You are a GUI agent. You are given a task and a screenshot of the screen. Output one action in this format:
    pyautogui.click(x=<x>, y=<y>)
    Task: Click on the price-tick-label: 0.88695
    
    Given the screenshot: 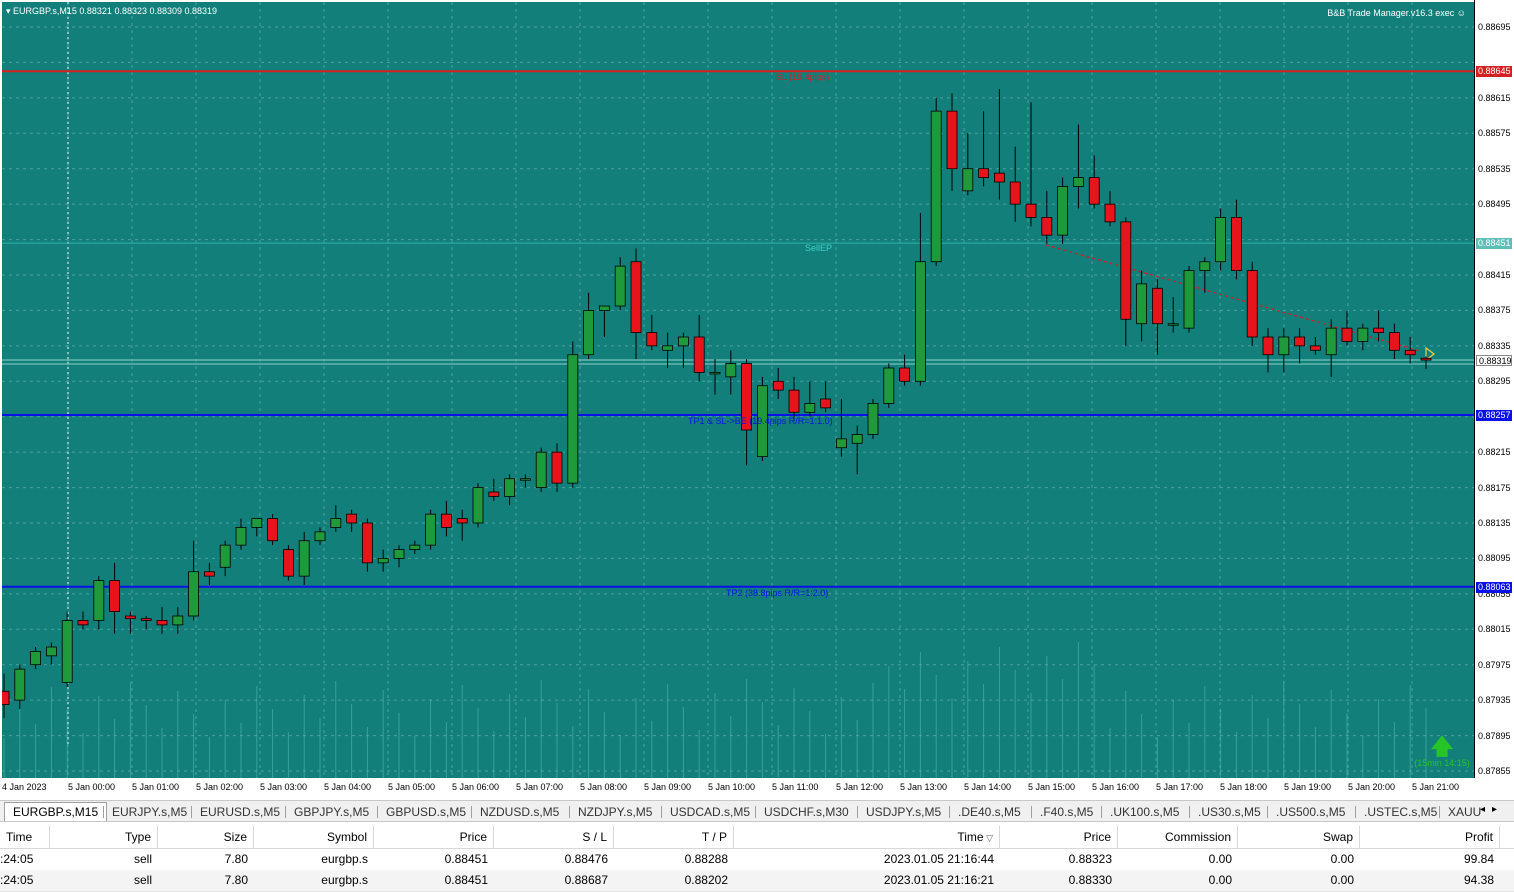 What is the action you would take?
    pyautogui.click(x=1494, y=27)
    